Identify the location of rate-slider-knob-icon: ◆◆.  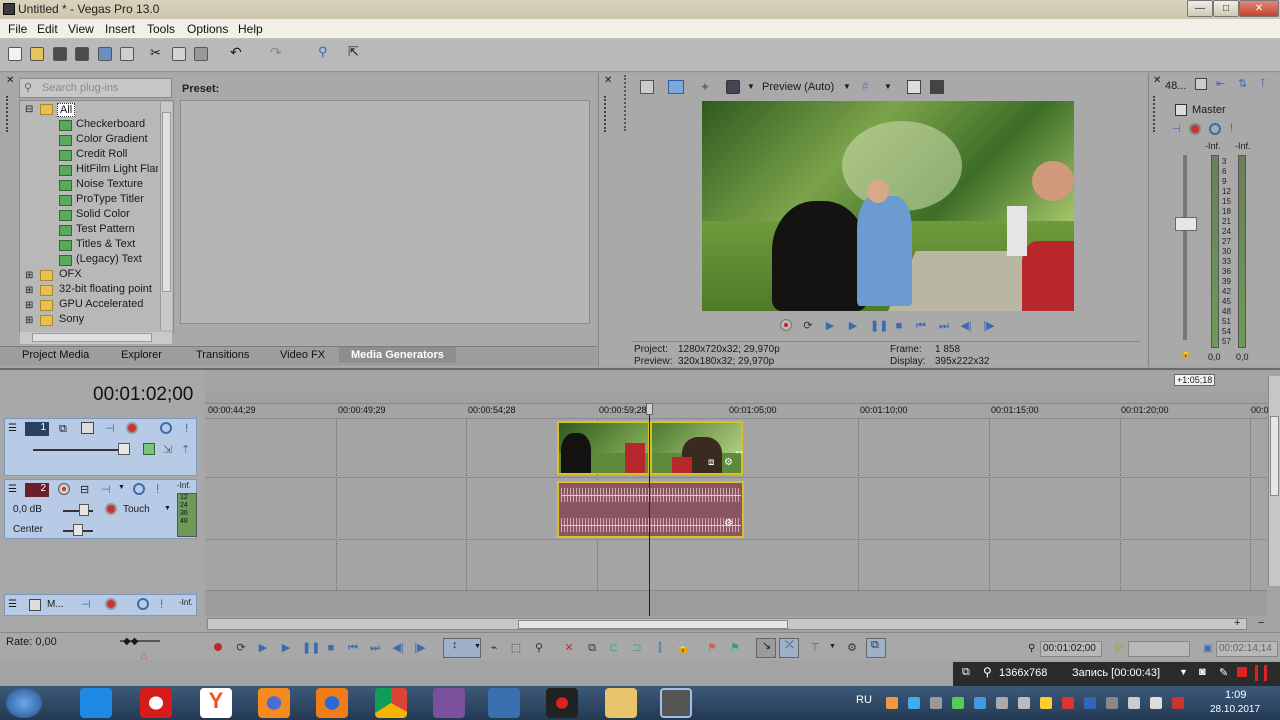
(130, 641).